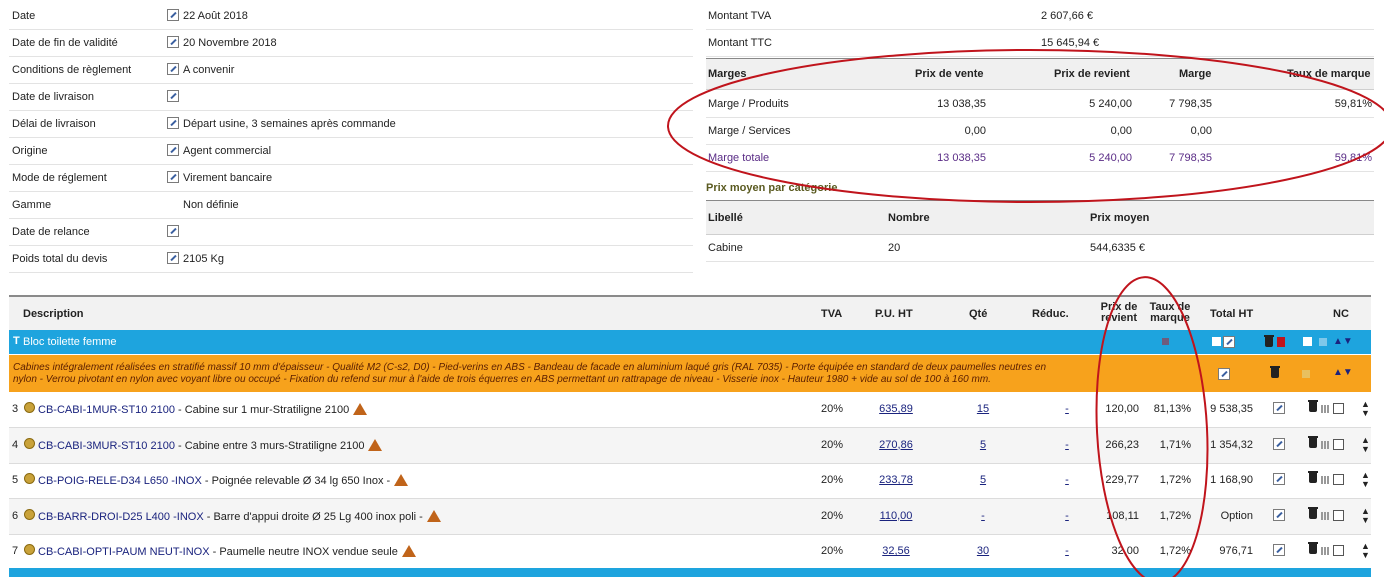 The image size is (1384, 577). I want to click on line-pu-link: 32,56, so click(896, 551).